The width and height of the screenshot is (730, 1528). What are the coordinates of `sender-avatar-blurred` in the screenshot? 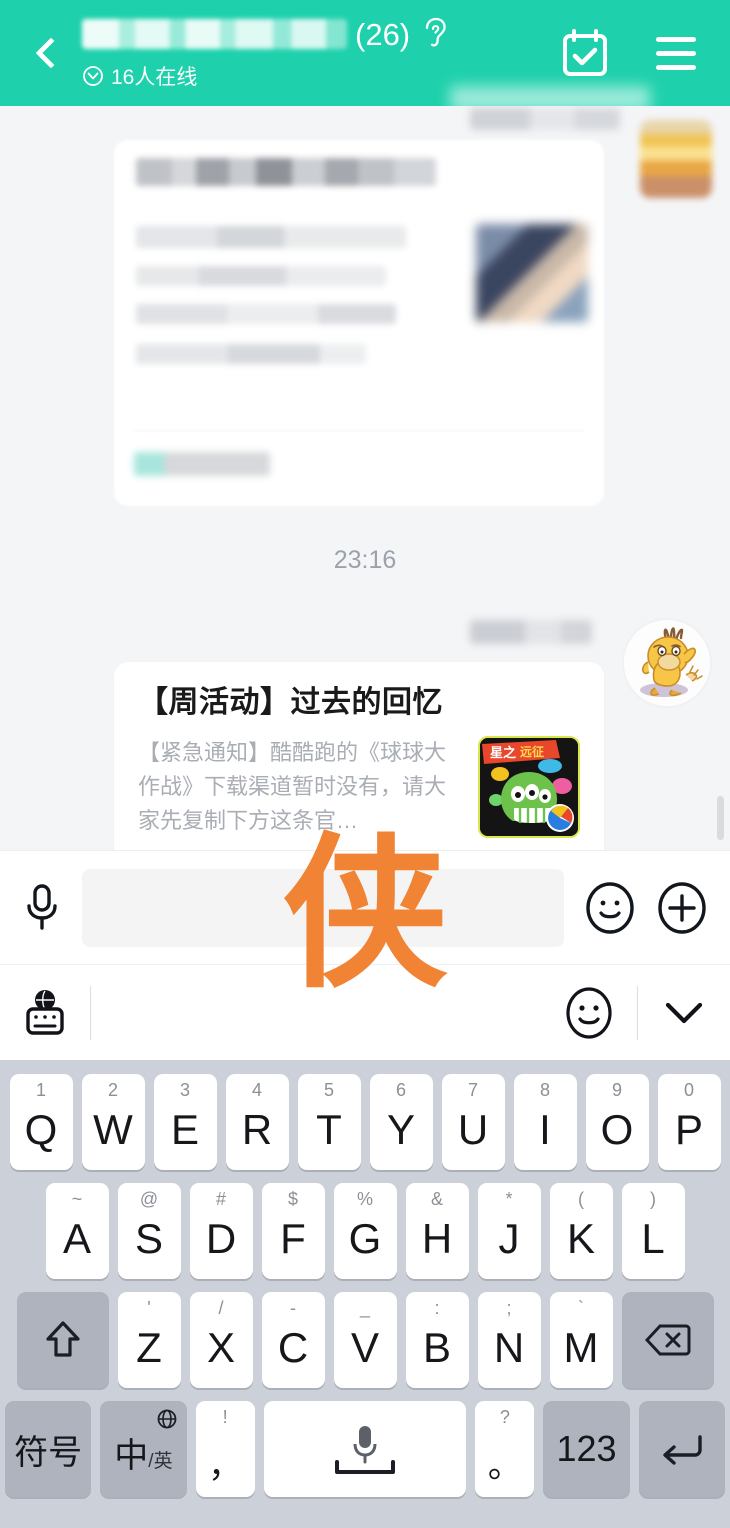 It's located at (676, 159).